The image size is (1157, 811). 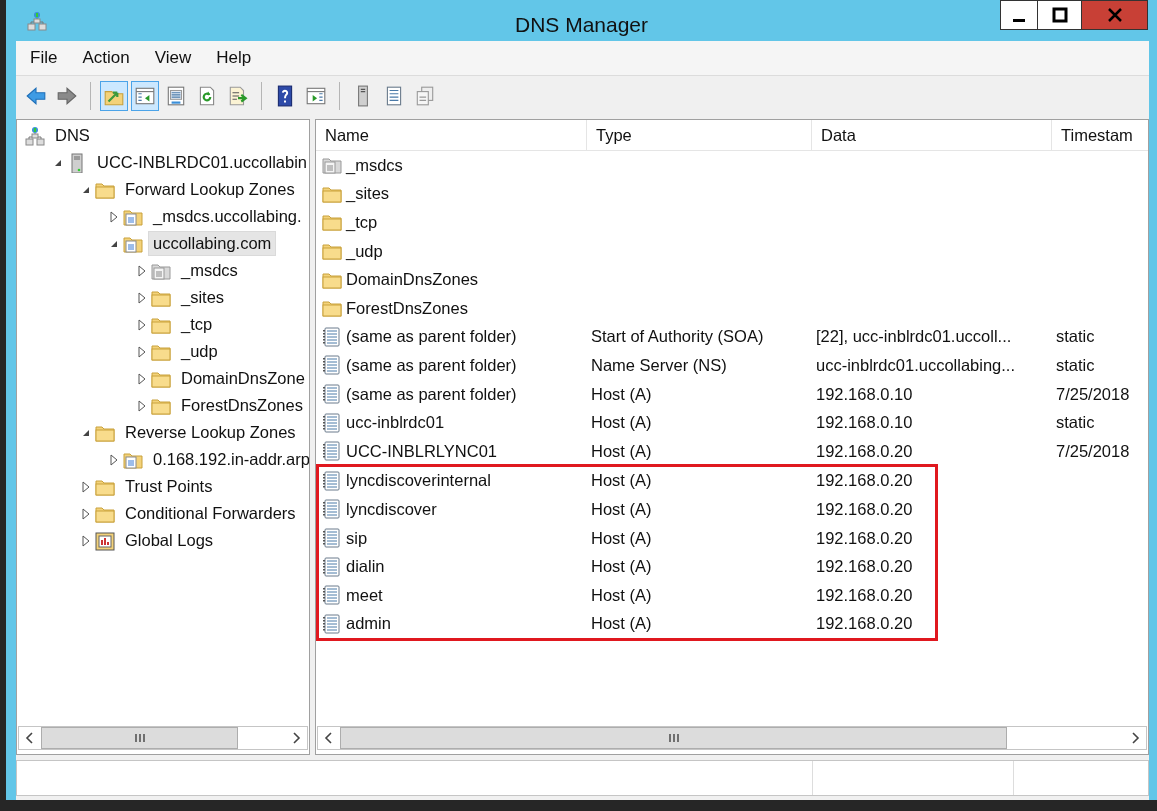 I want to click on minimize-icon, so click(x=1019, y=20).